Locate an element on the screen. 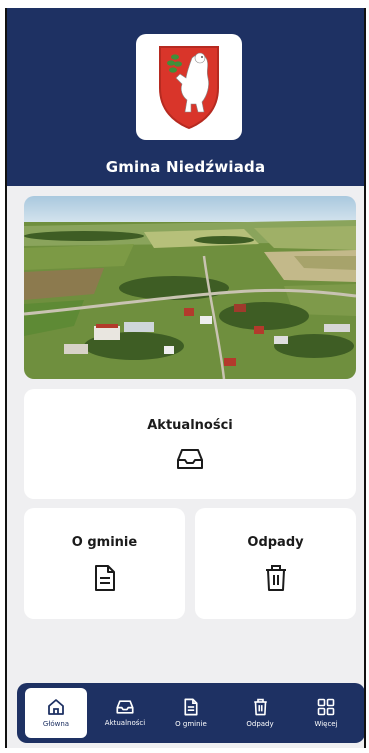 The width and height of the screenshot is (369, 753). nav-item-waste: Odpady is located at coordinates (260, 713).